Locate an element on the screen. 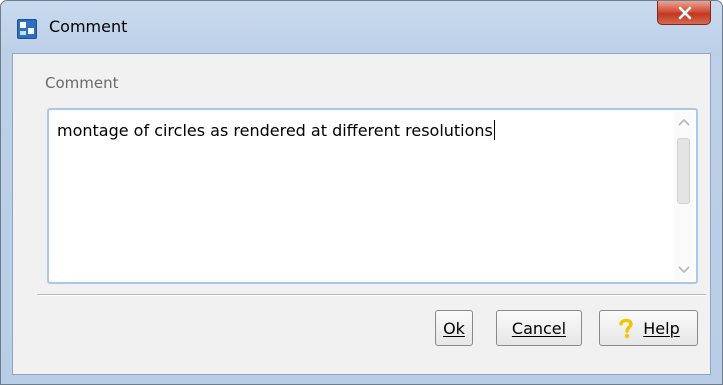 The image size is (723, 385). text-caret is located at coordinates (494, 130).